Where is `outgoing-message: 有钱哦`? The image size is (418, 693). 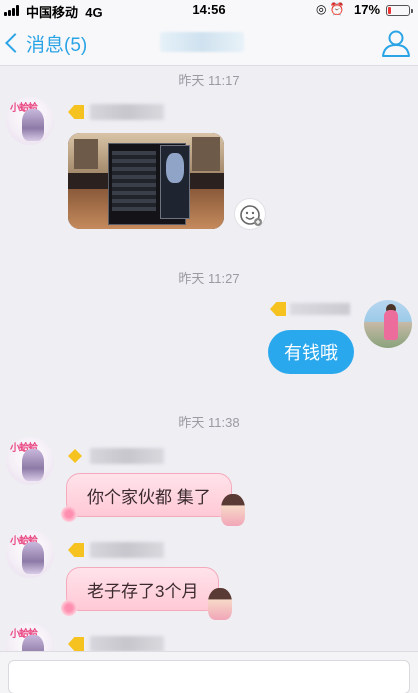
outgoing-message: 有钱哦 is located at coordinates (311, 352).